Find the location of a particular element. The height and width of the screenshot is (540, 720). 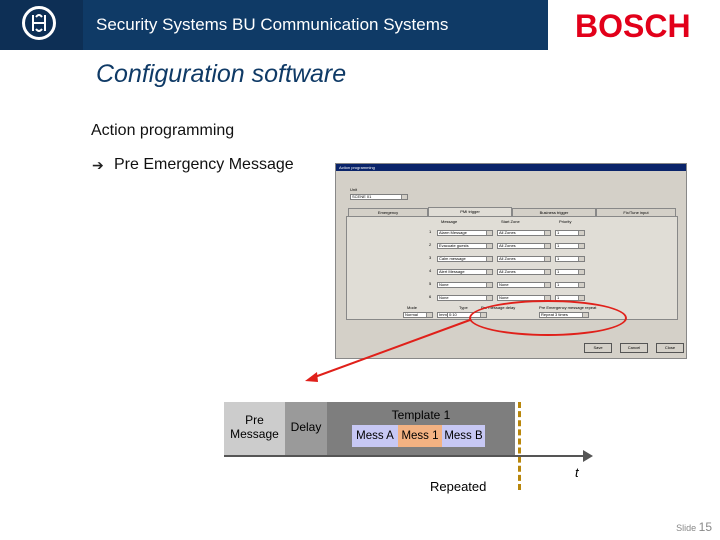

pre-message-line1: Pre is located at coordinates (254, 420).